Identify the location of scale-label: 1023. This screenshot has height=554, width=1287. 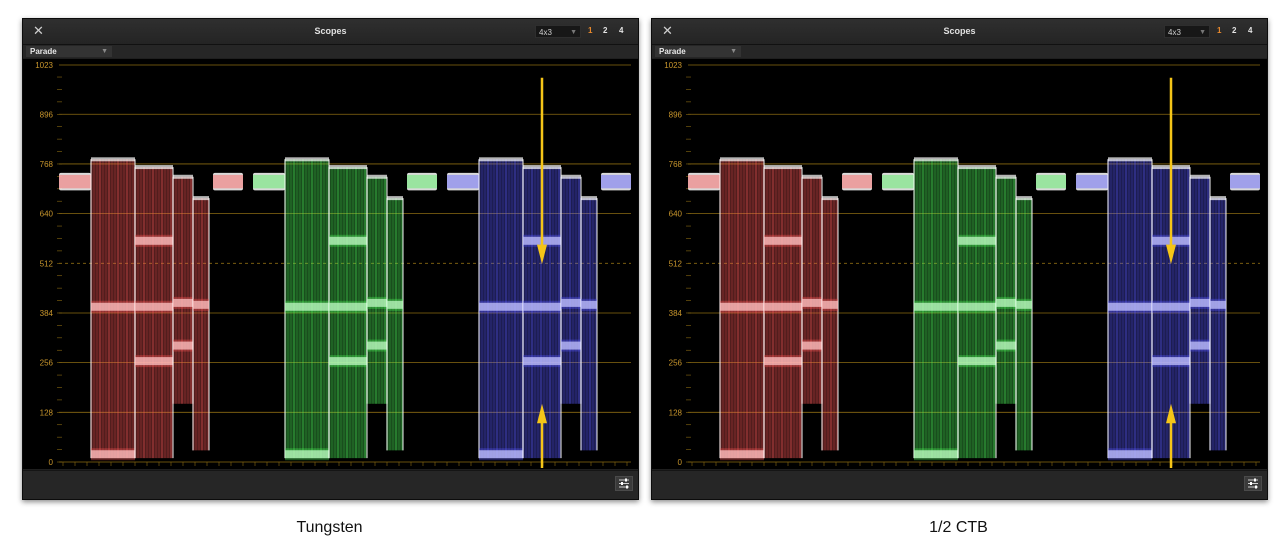
(673, 65).